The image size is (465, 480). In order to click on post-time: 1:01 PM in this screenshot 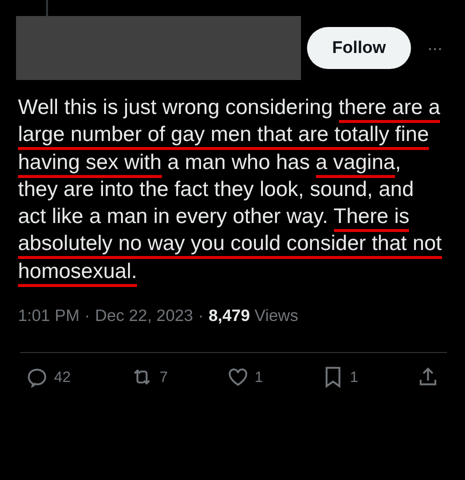, I will do `click(49, 316)`.